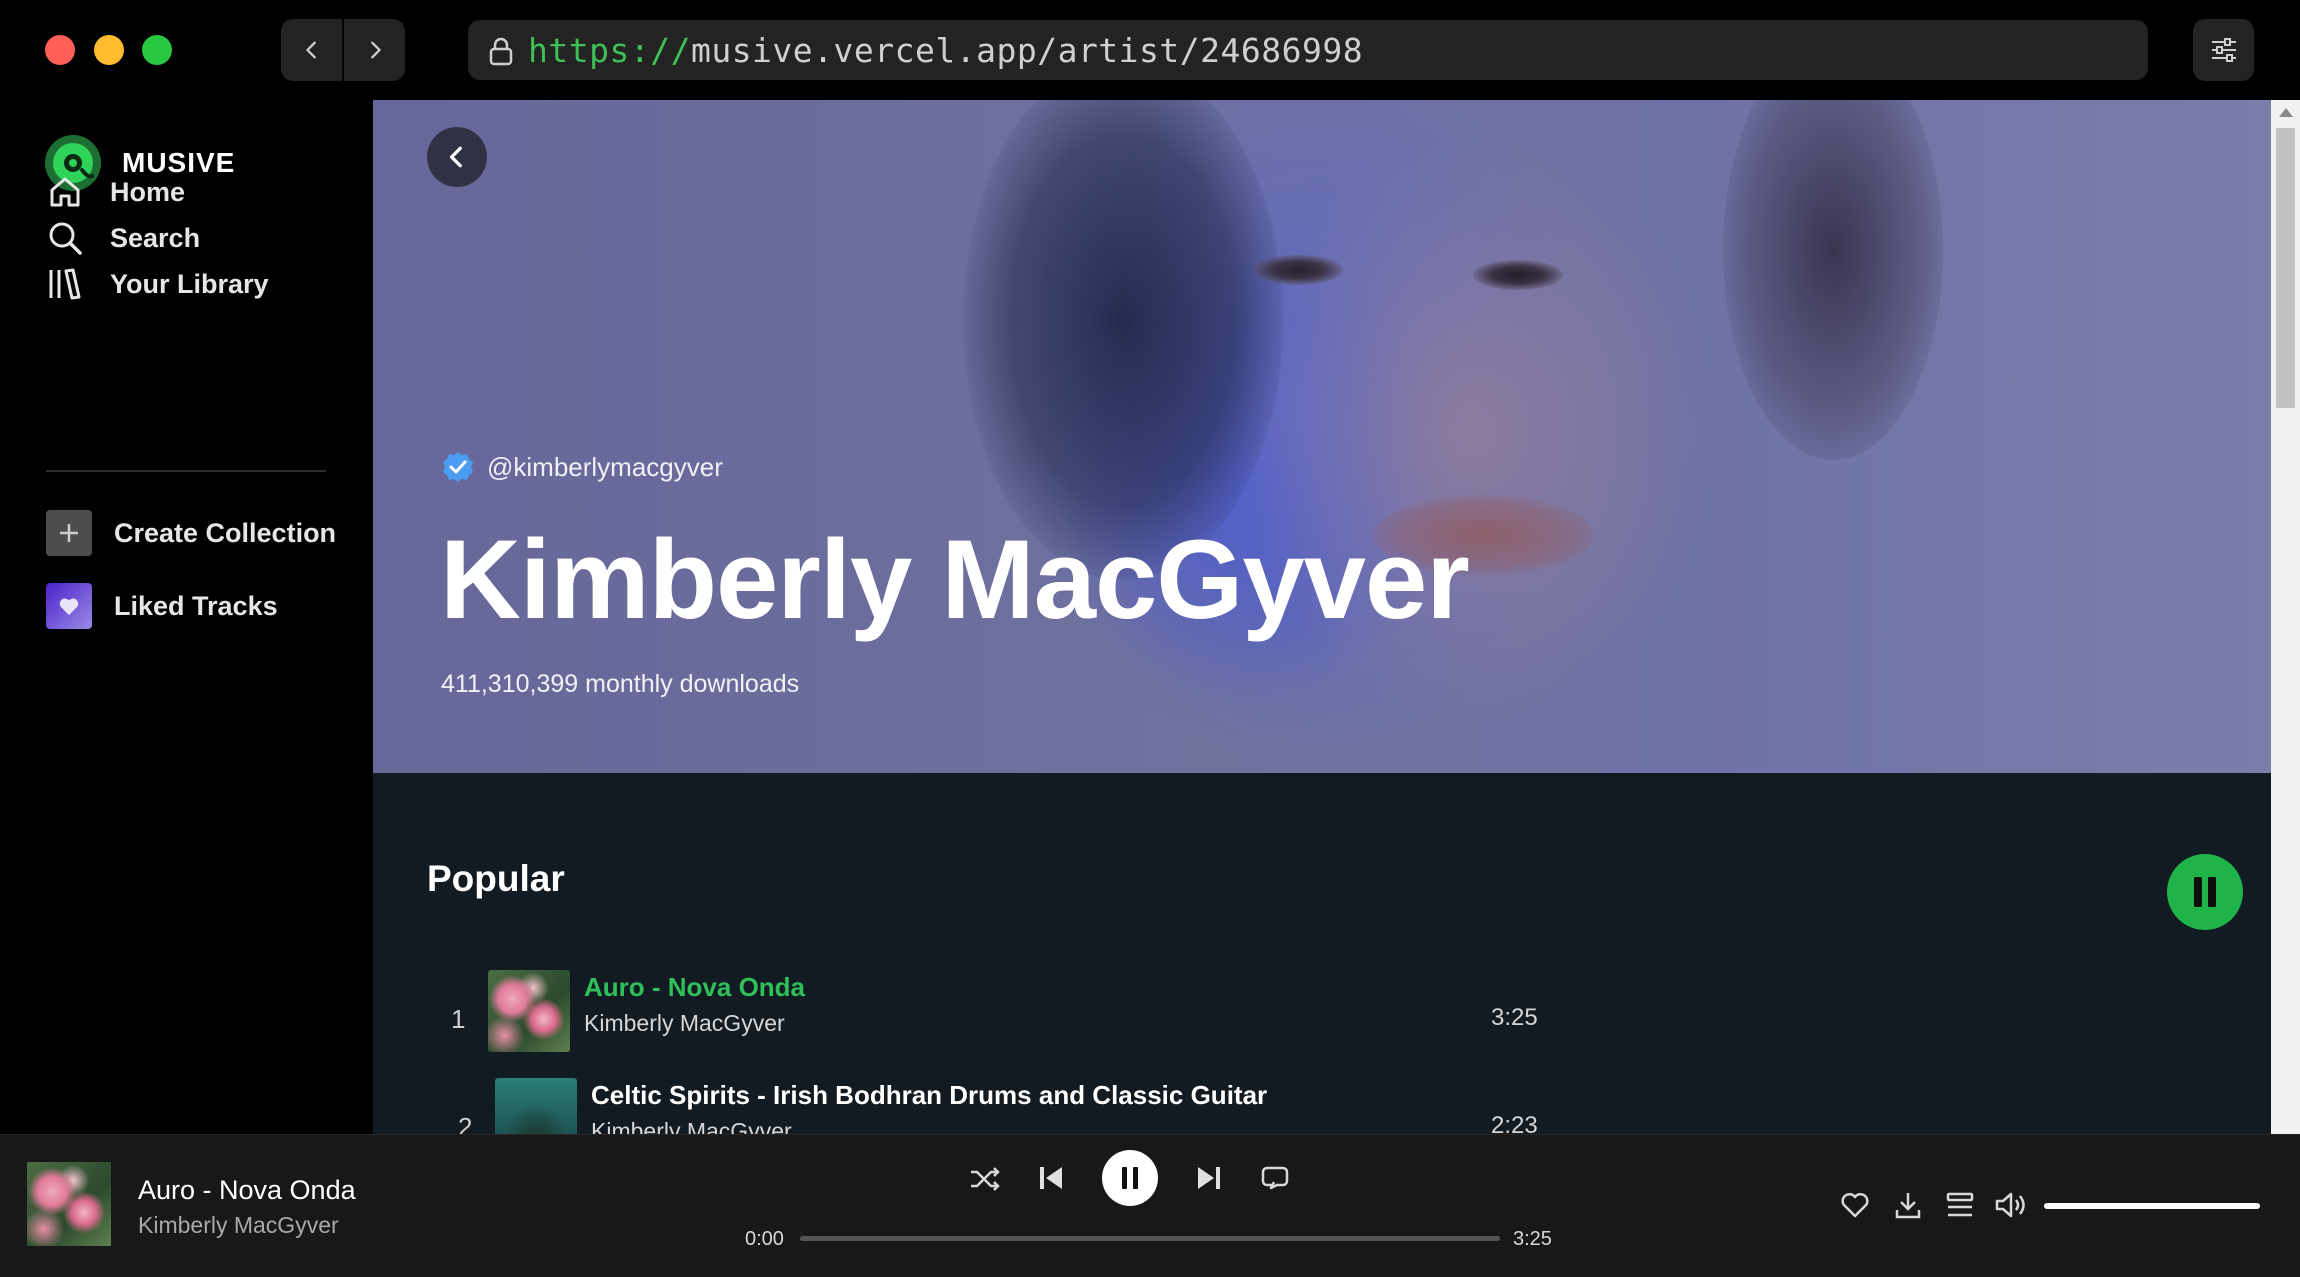 This screenshot has width=2300, height=1277. I want to click on url-path: musive.vercel.app/artist/24686998, so click(1027, 50).